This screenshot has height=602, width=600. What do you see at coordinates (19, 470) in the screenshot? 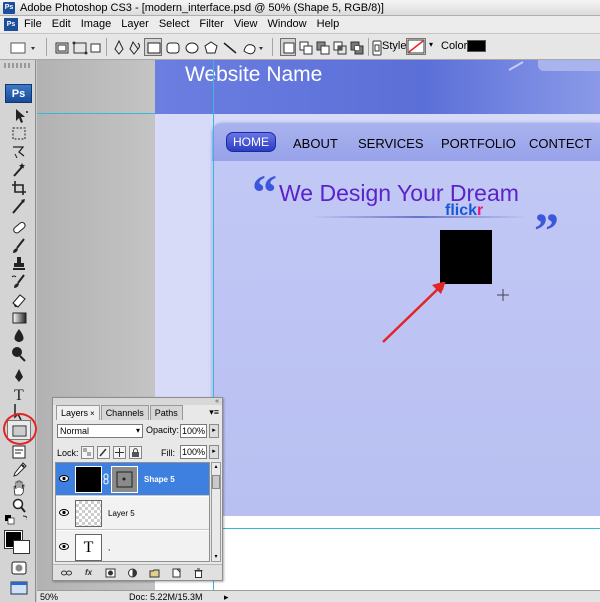
I see `eyedropper-tool-icon` at bounding box center [19, 470].